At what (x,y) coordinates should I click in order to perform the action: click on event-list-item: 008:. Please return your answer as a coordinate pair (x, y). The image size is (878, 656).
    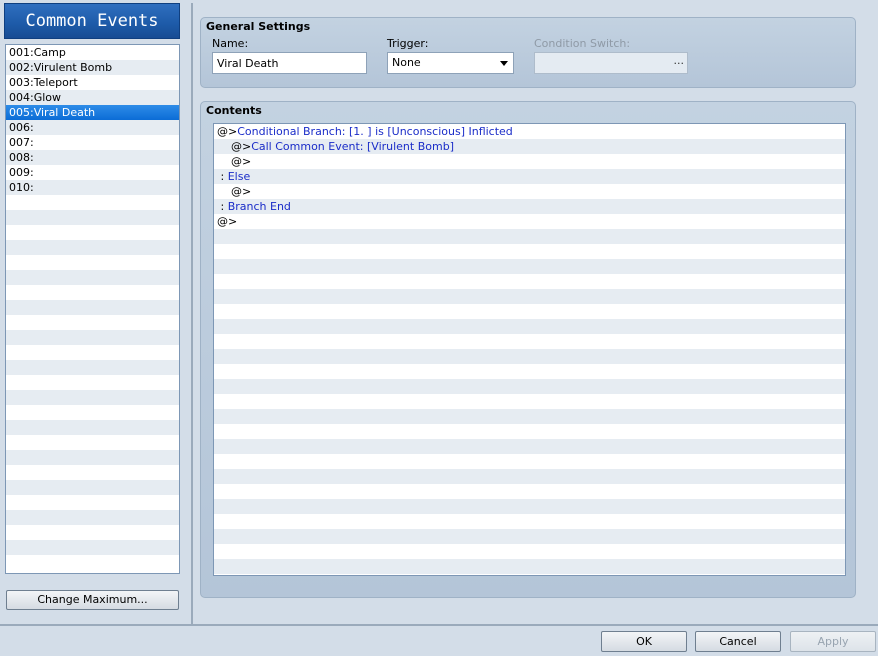
    Looking at the image, I should click on (92, 157).